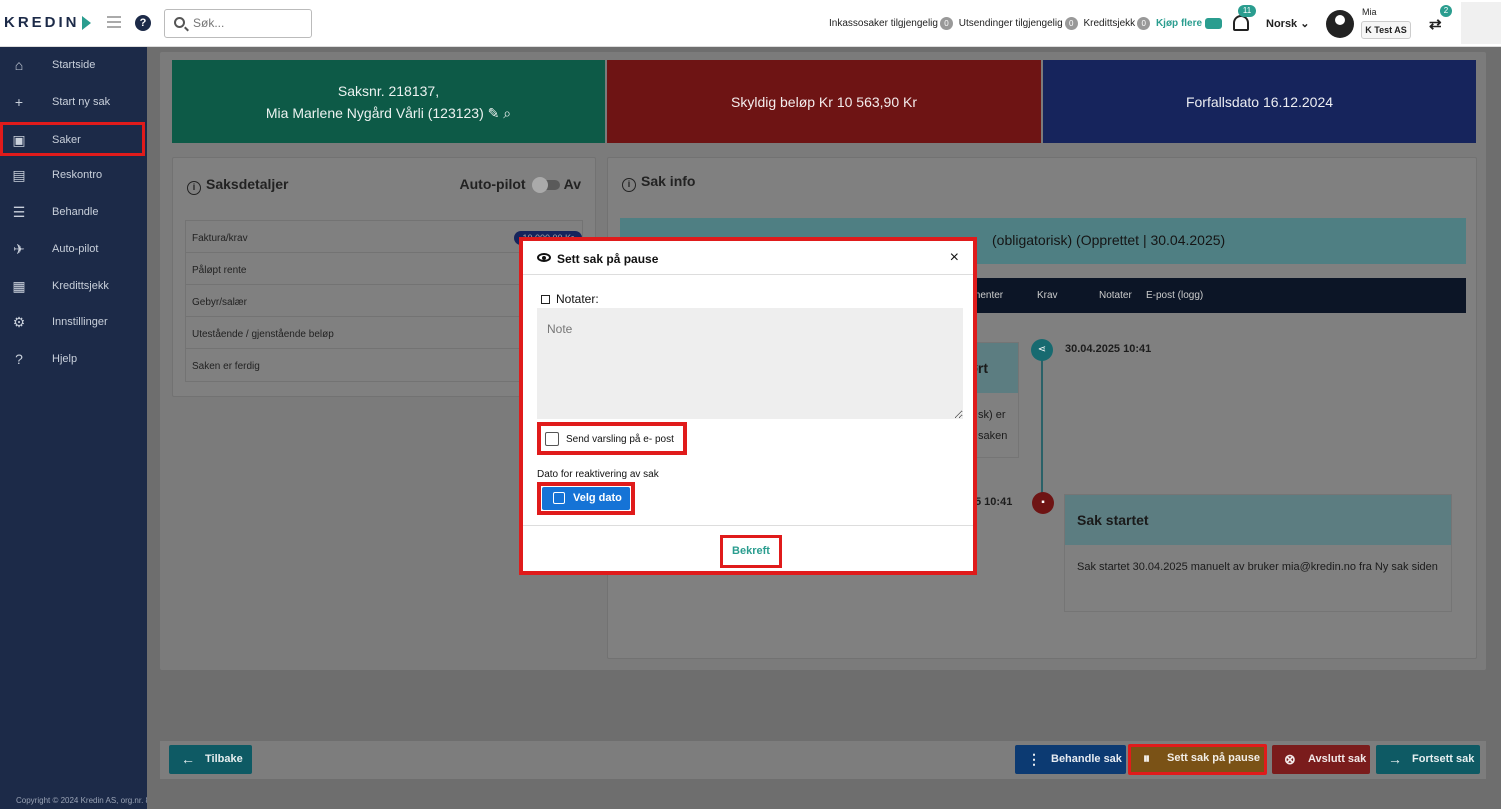  What do you see at coordinates (1259, 101) in the screenshot?
I see `due-date-tile: Forfallsdato 16.12.2024` at bounding box center [1259, 101].